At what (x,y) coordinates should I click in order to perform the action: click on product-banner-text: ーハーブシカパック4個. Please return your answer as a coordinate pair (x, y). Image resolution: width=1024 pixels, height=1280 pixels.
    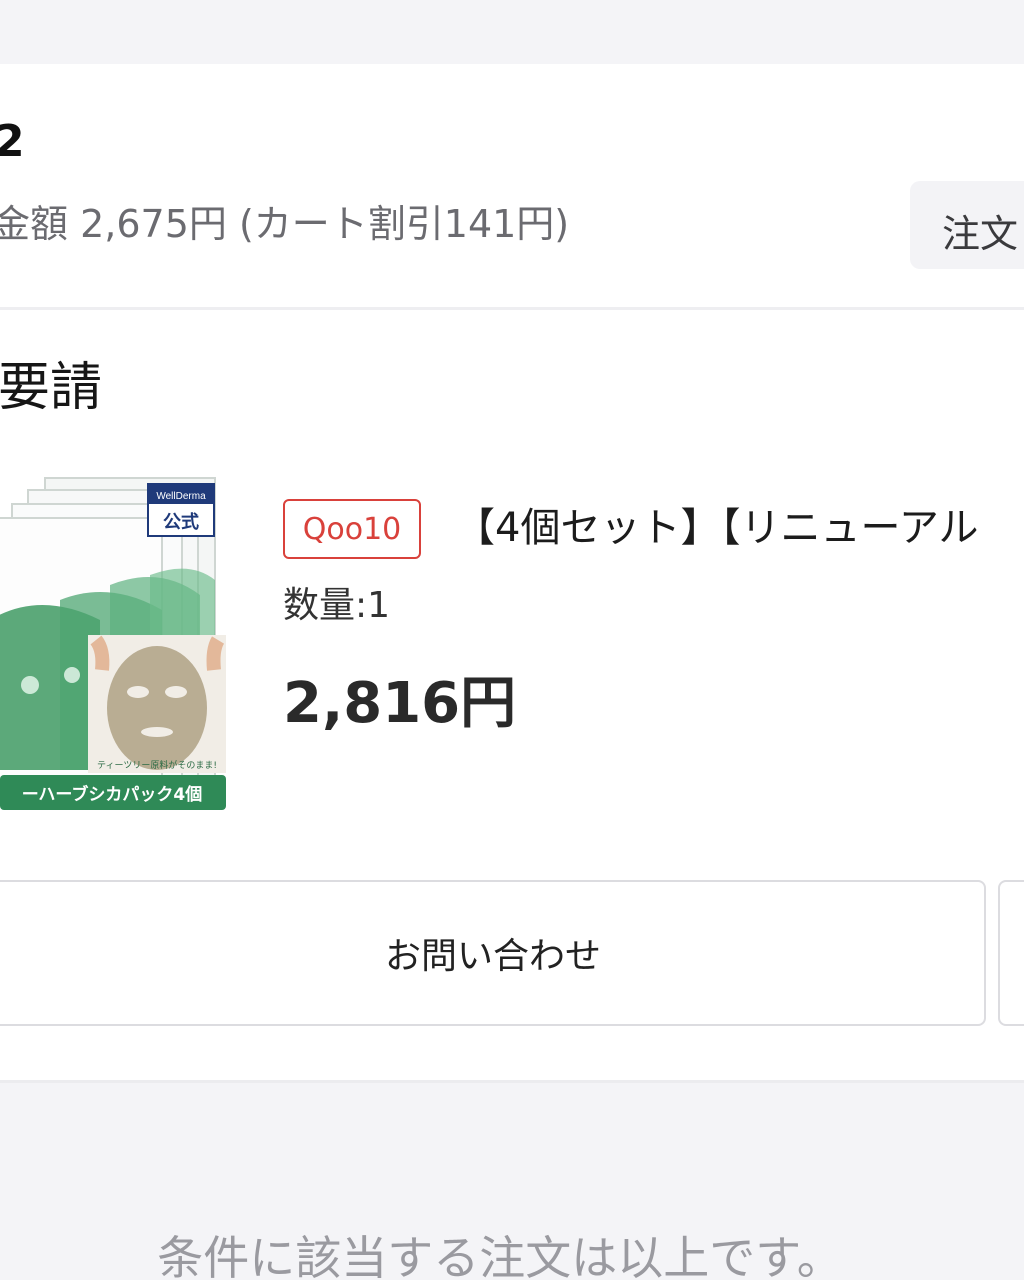
    Looking at the image, I should click on (112, 794).